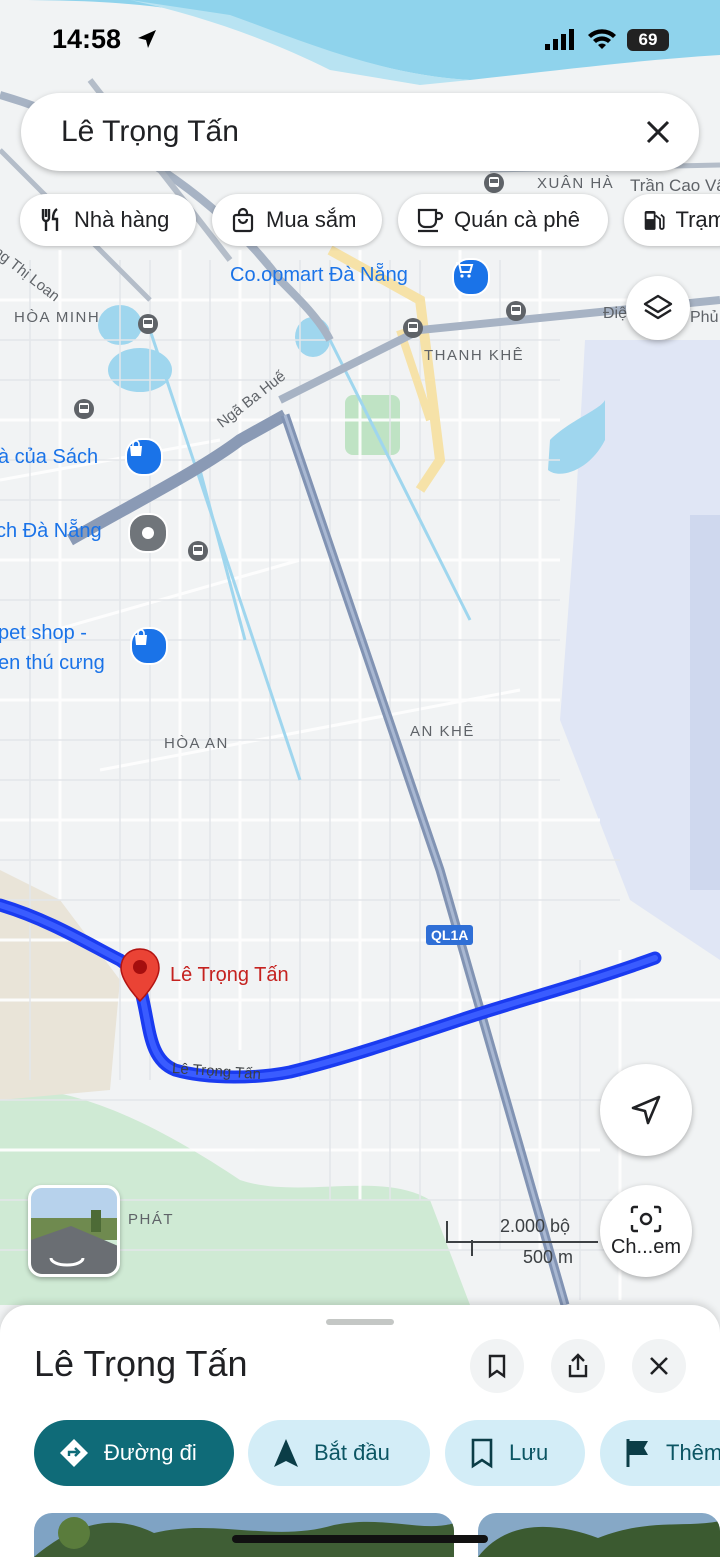 The image size is (720, 1557). I want to click on my-location-button, so click(646, 1110).